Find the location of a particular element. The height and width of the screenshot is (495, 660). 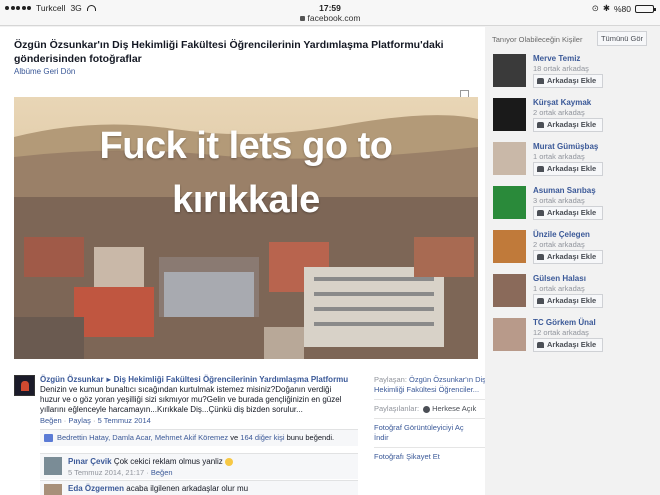

person-name: Gülsen Halası is located at coordinates (559, 278).